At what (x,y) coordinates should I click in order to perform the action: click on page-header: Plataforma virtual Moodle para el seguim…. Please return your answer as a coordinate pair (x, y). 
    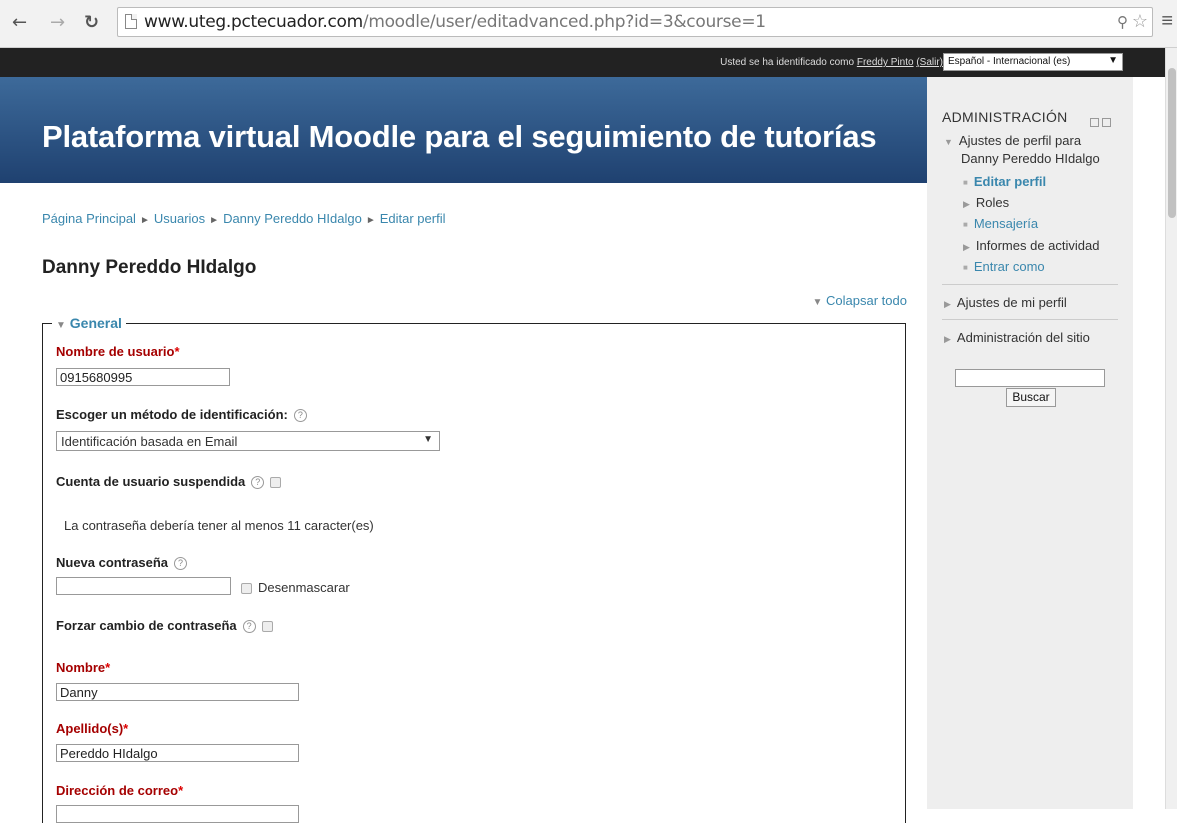
    Looking at the image, I should click on (463, 130).